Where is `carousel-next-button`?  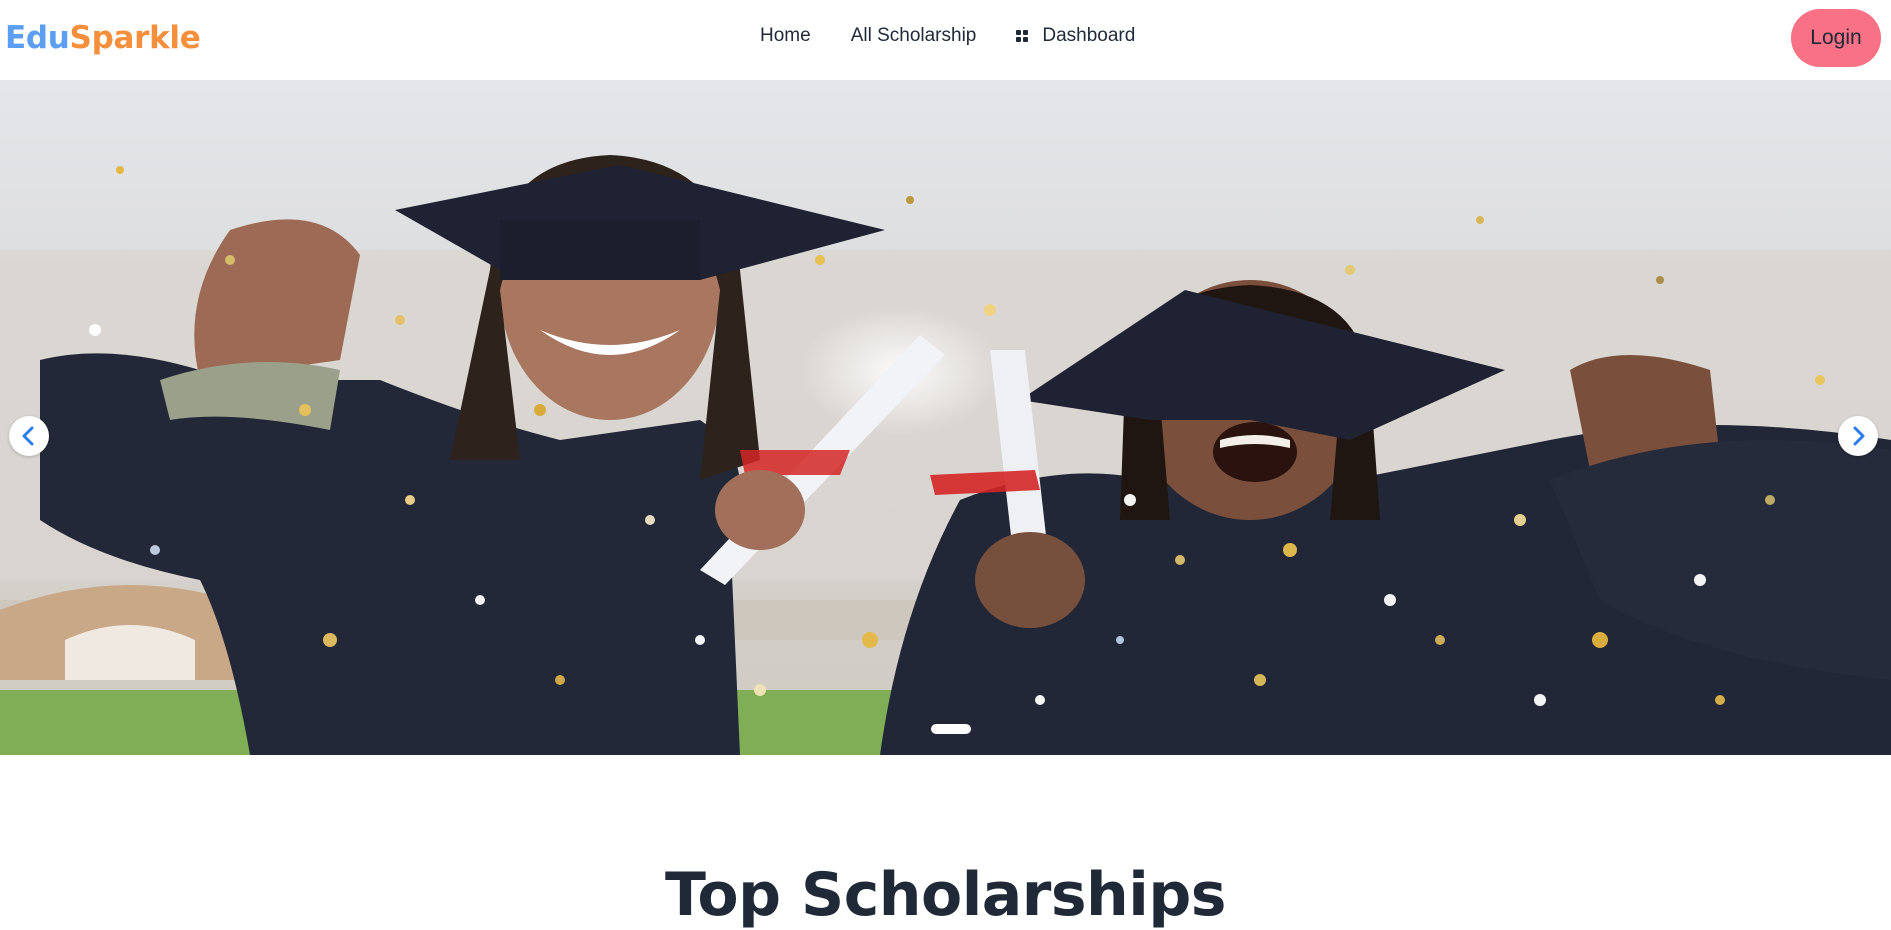
carousel-next-button is located at coordinates (1858, 436).